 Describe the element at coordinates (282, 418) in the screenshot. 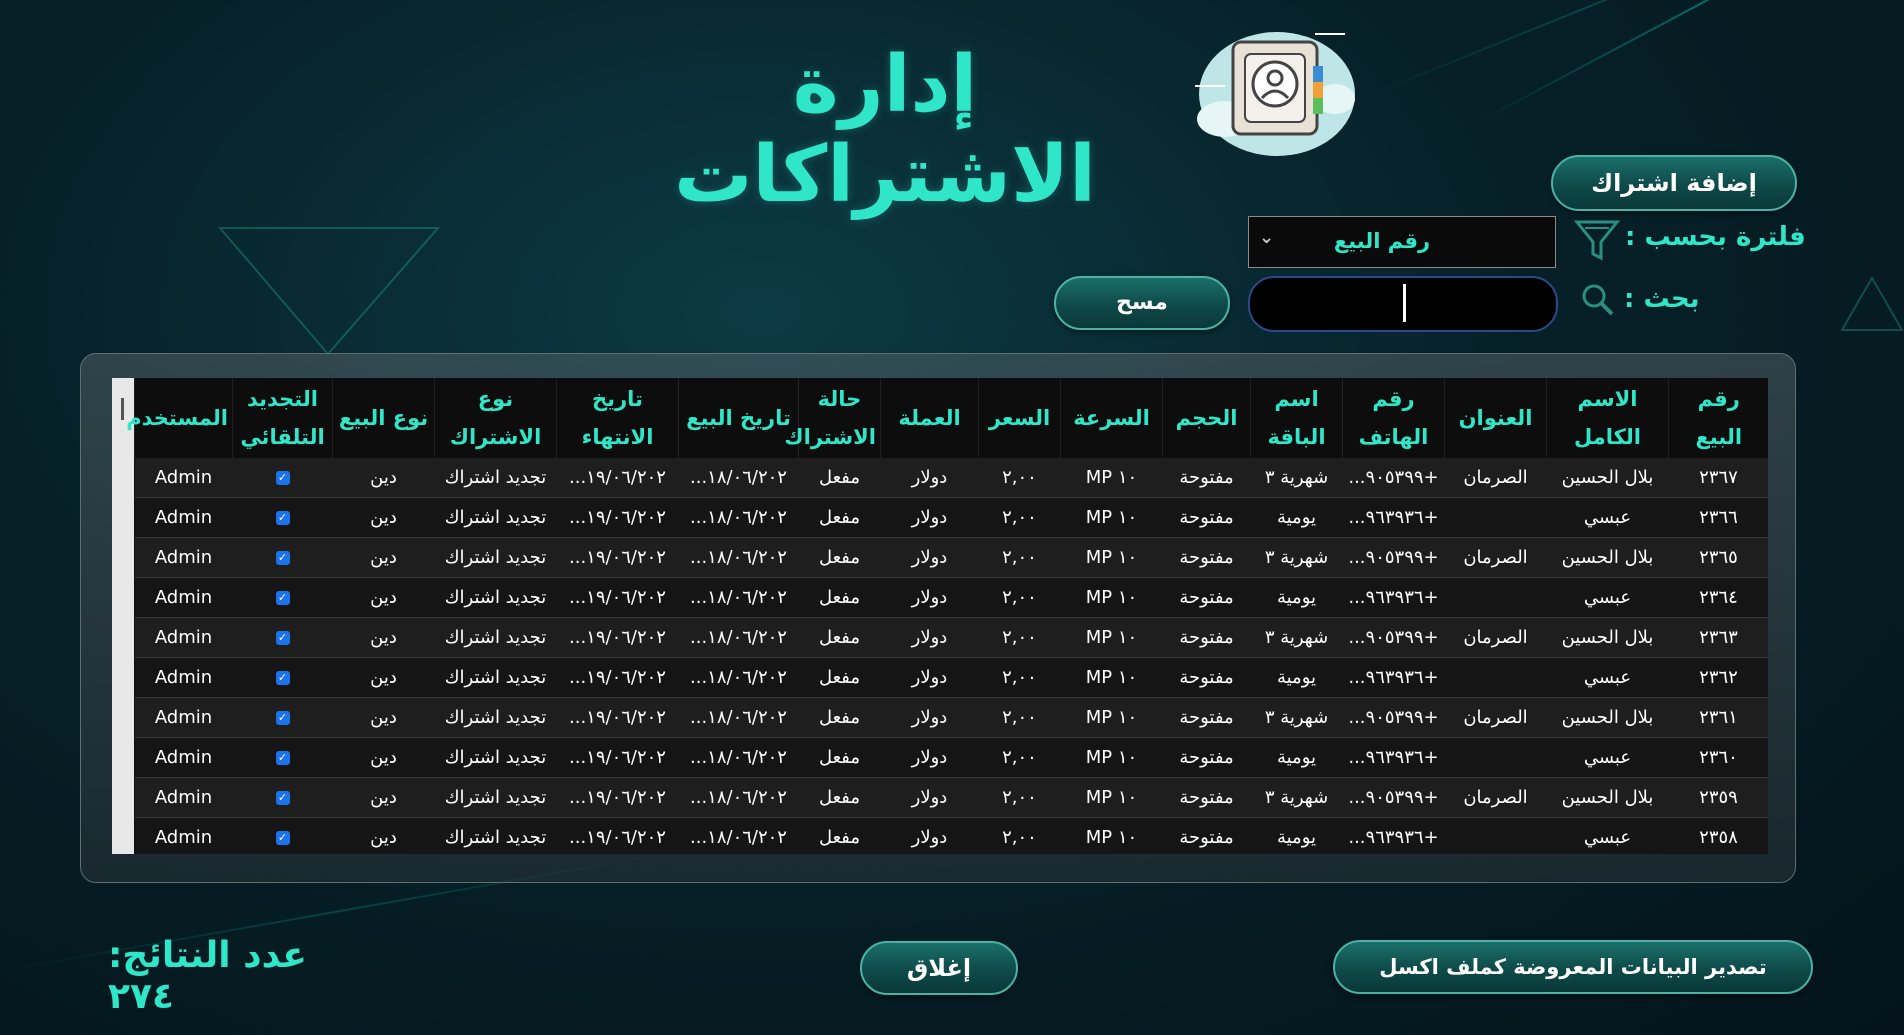

I see `column-header: التجديد التلقائي` at that location.